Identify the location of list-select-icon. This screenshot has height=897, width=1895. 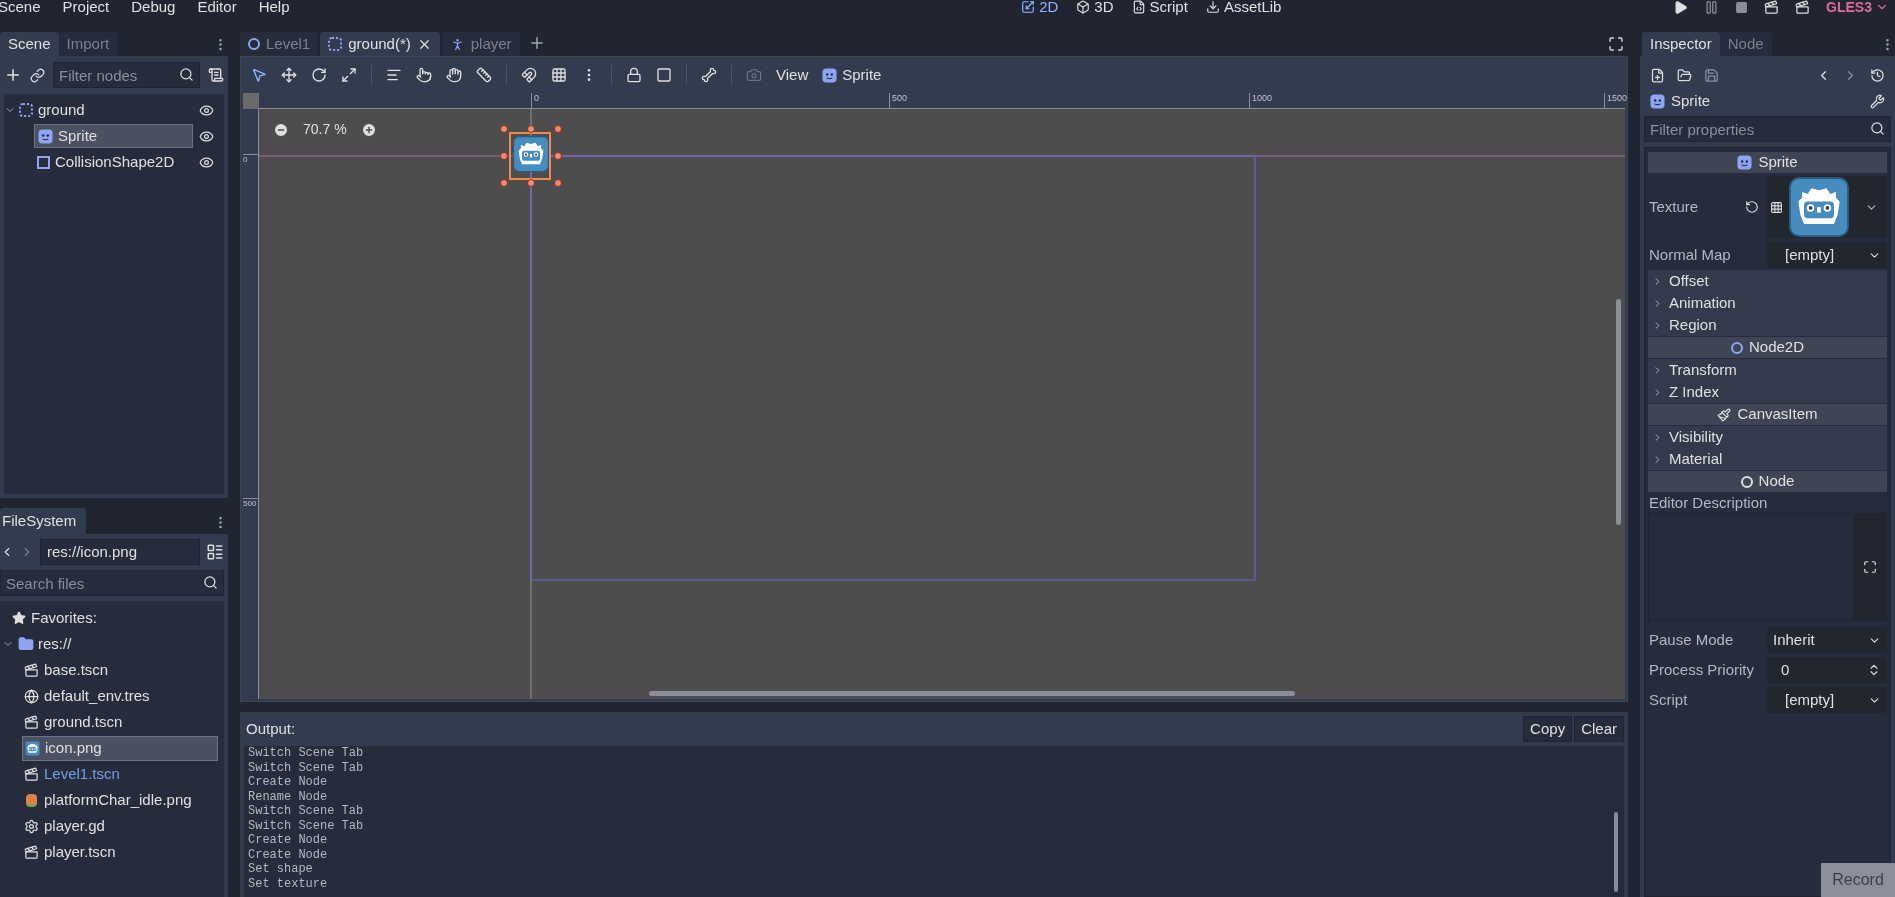
(394, 75).